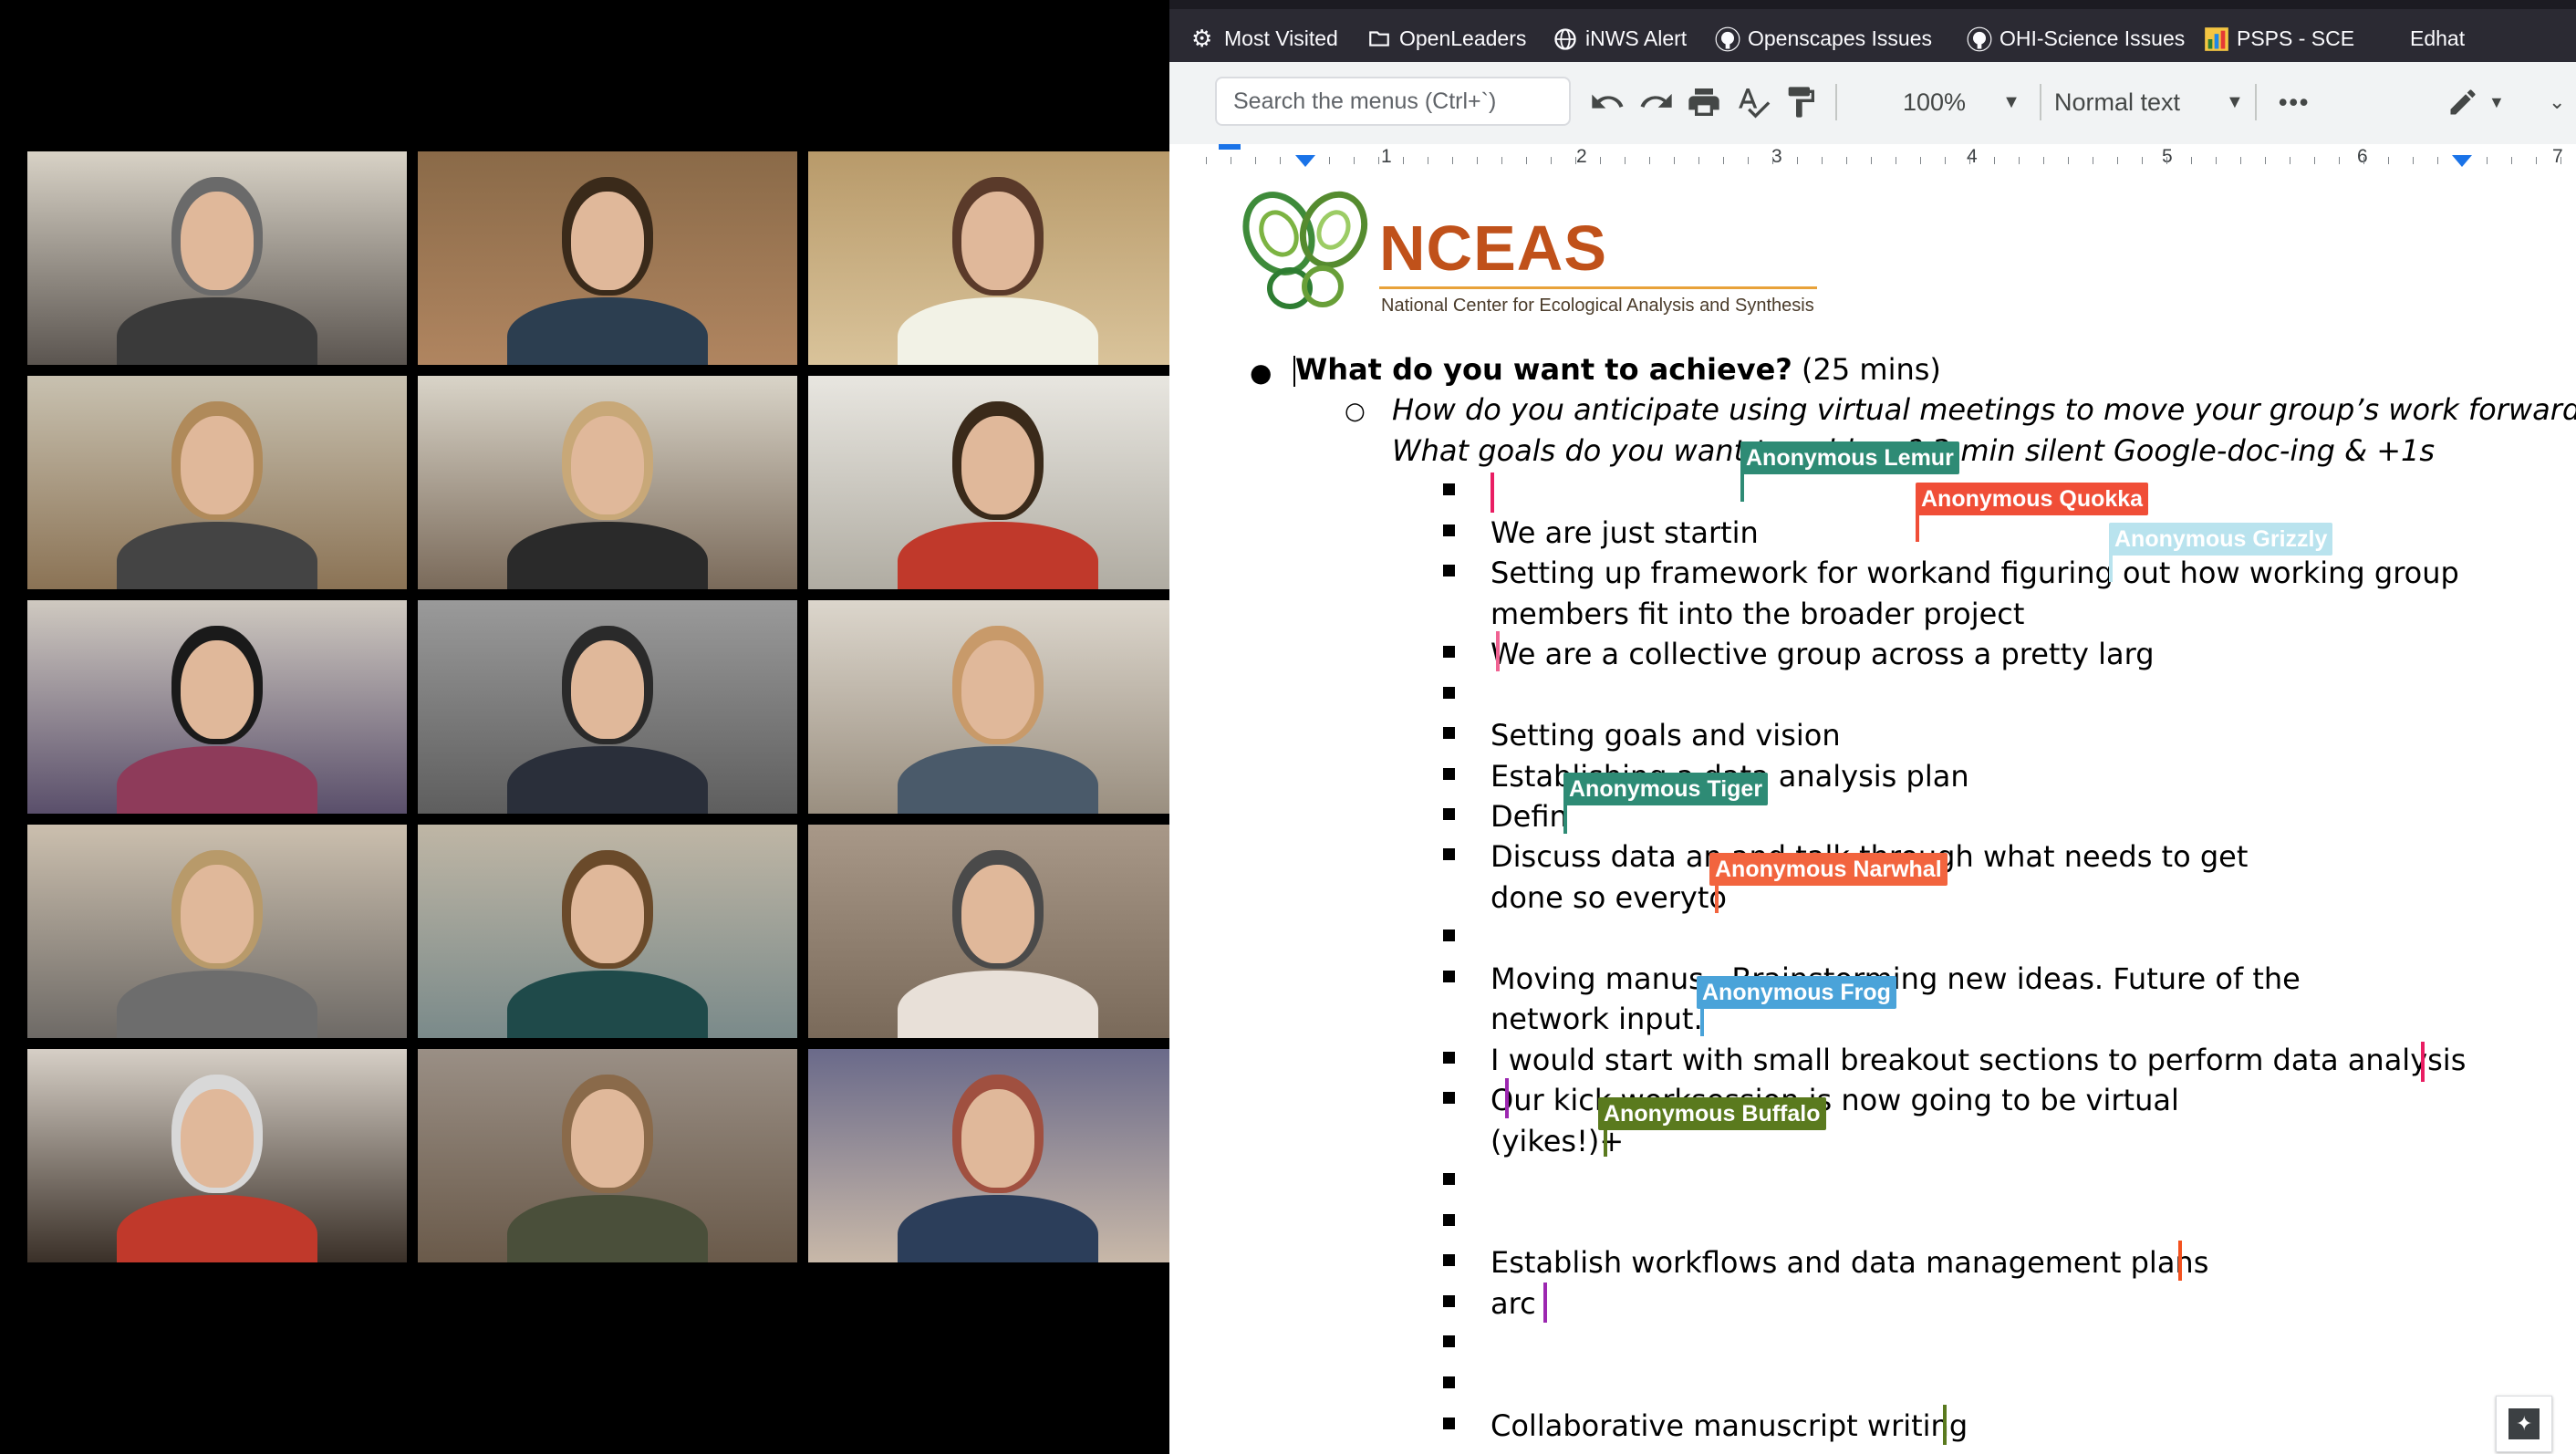 The height and width of the screenshot is (1454, 2576). Describe the element at coordinates (1513, 1303) in the screenshot. I see `list-item: arc` at that location.